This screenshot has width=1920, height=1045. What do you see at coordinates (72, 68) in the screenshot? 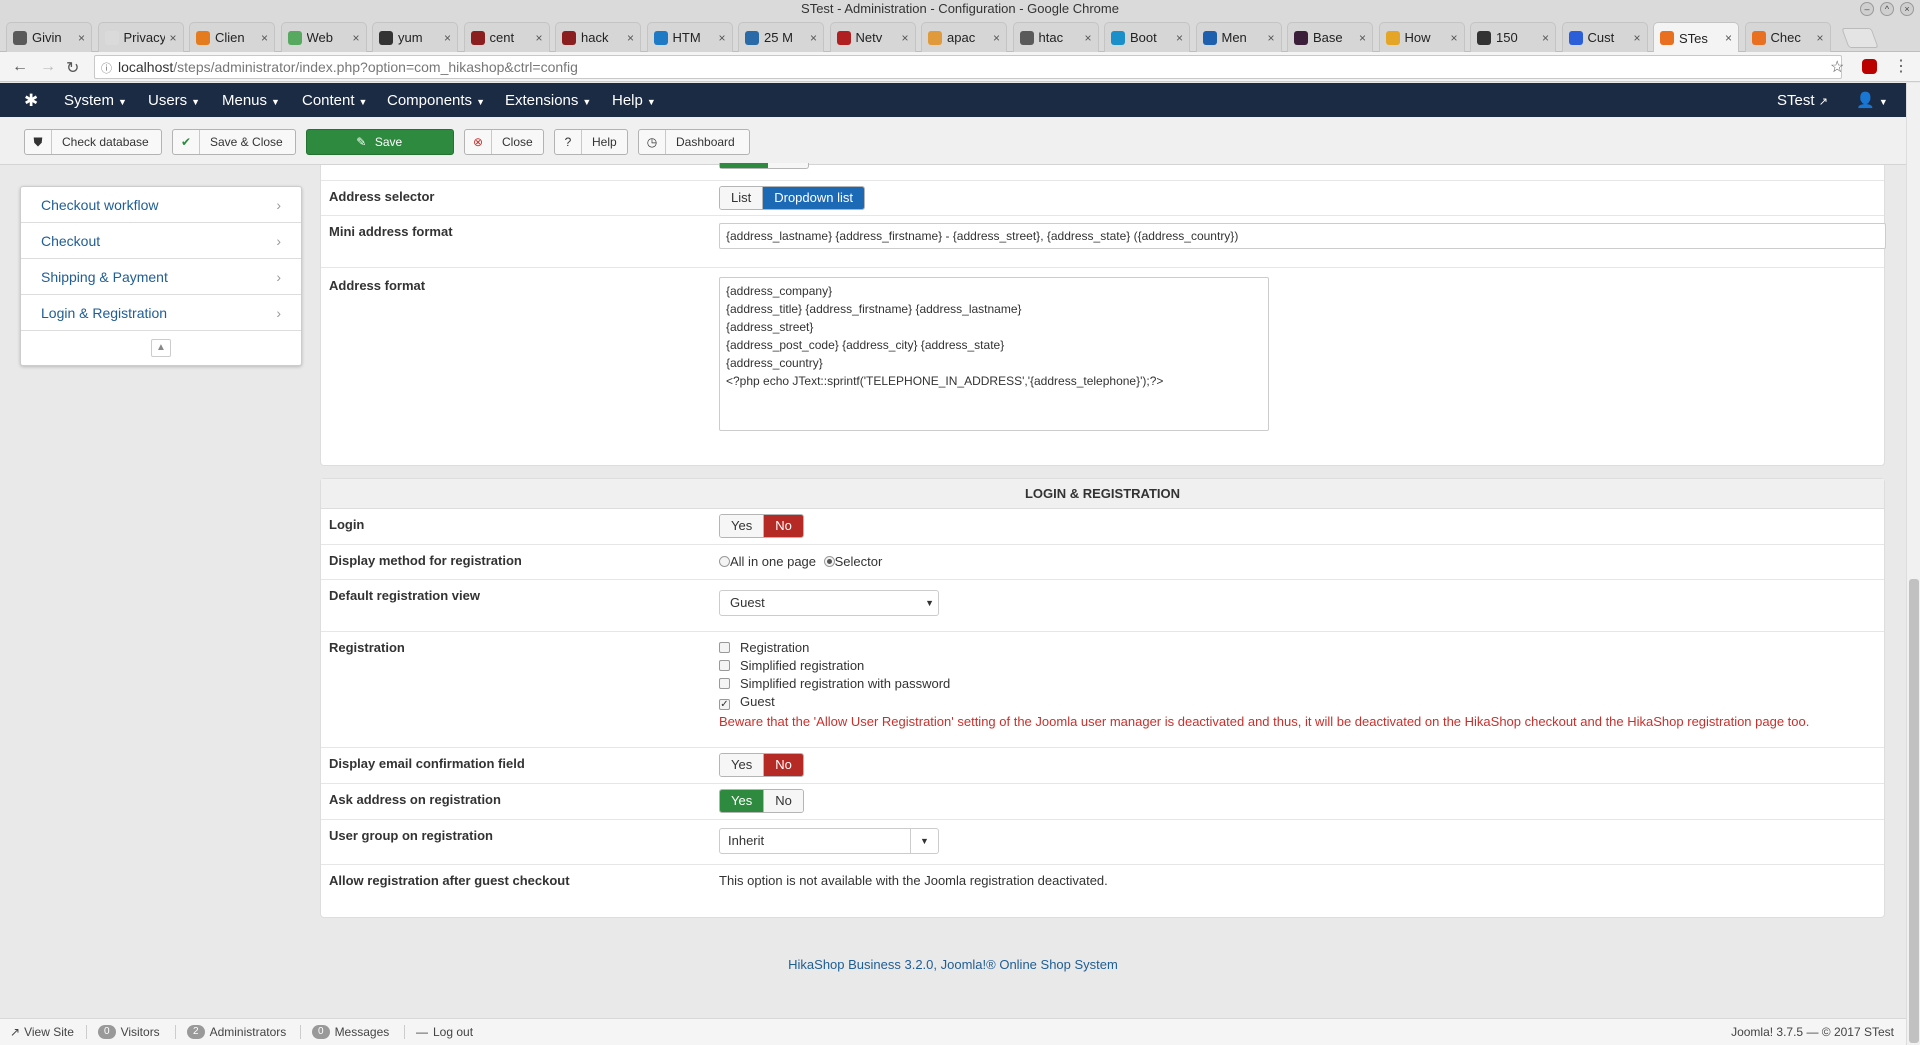
I see `reload-icon: ↻` at bounding box center [72, 68].